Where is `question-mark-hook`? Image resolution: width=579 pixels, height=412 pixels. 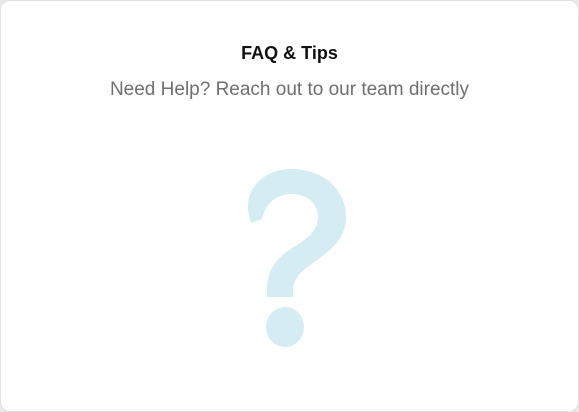
question-mark-hook is located at coordinates (296, 233).